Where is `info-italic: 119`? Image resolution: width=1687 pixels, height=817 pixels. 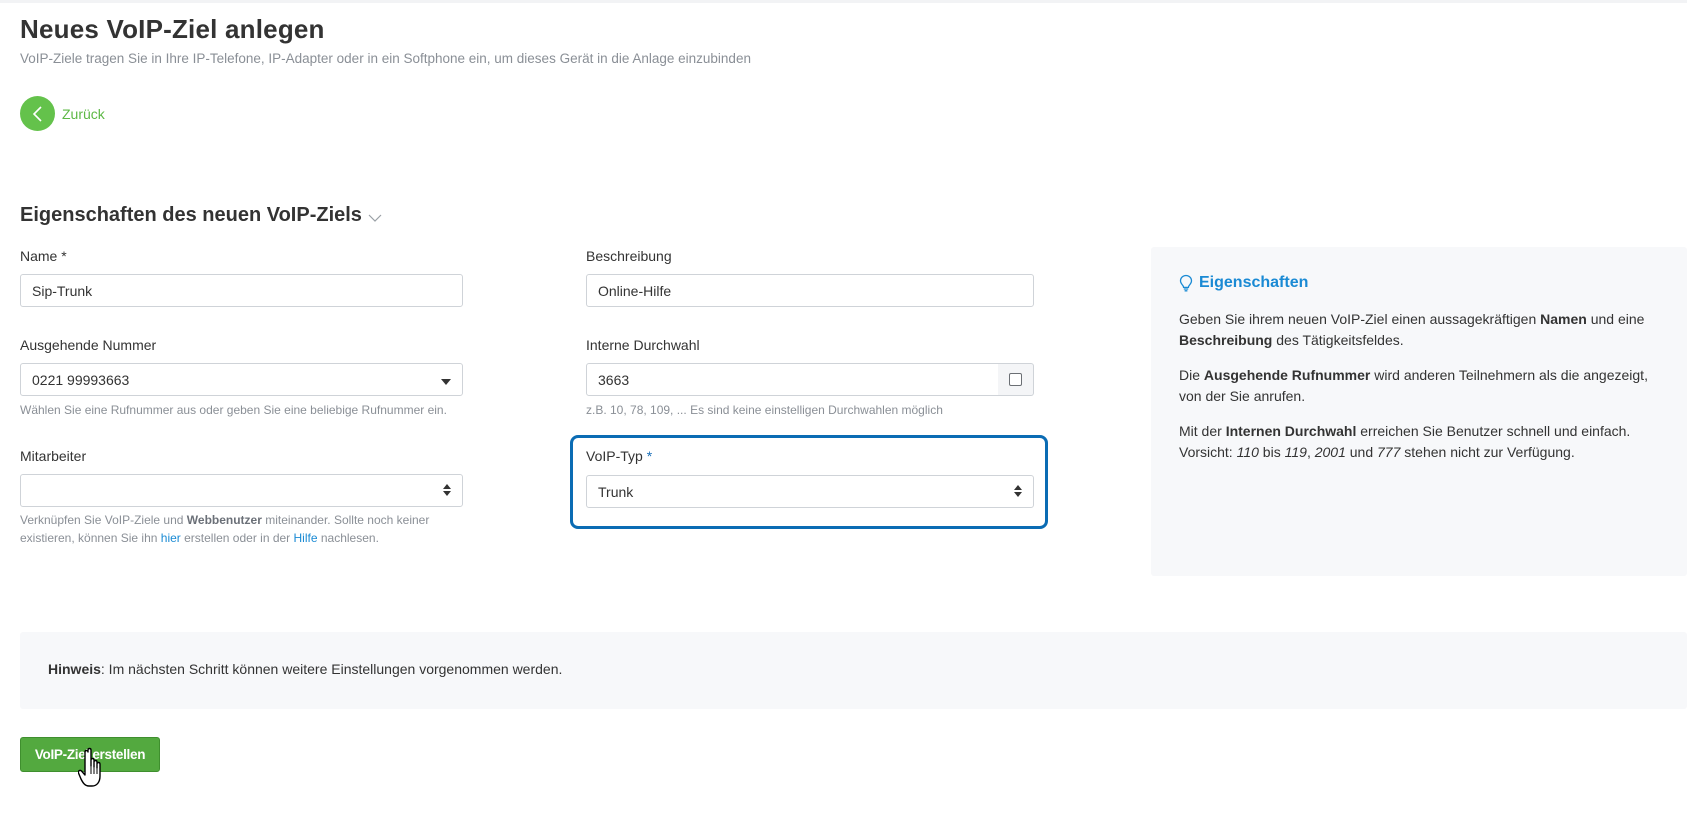 info-italic: 119 is located at coordinates (1295, 452).